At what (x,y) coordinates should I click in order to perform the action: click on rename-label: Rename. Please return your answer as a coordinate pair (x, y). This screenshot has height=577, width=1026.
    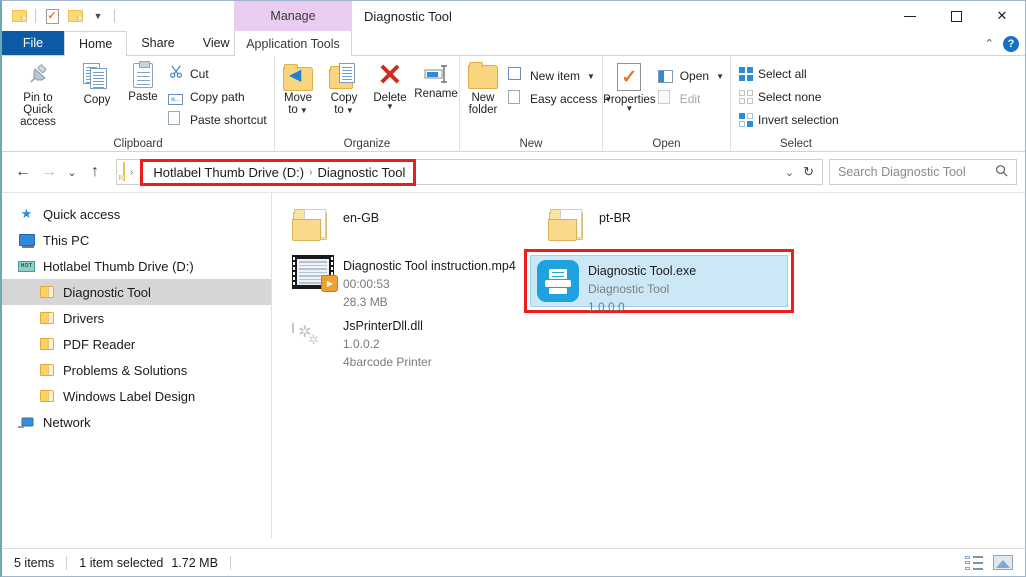
    Looking at the image, I should click on (436, 94).